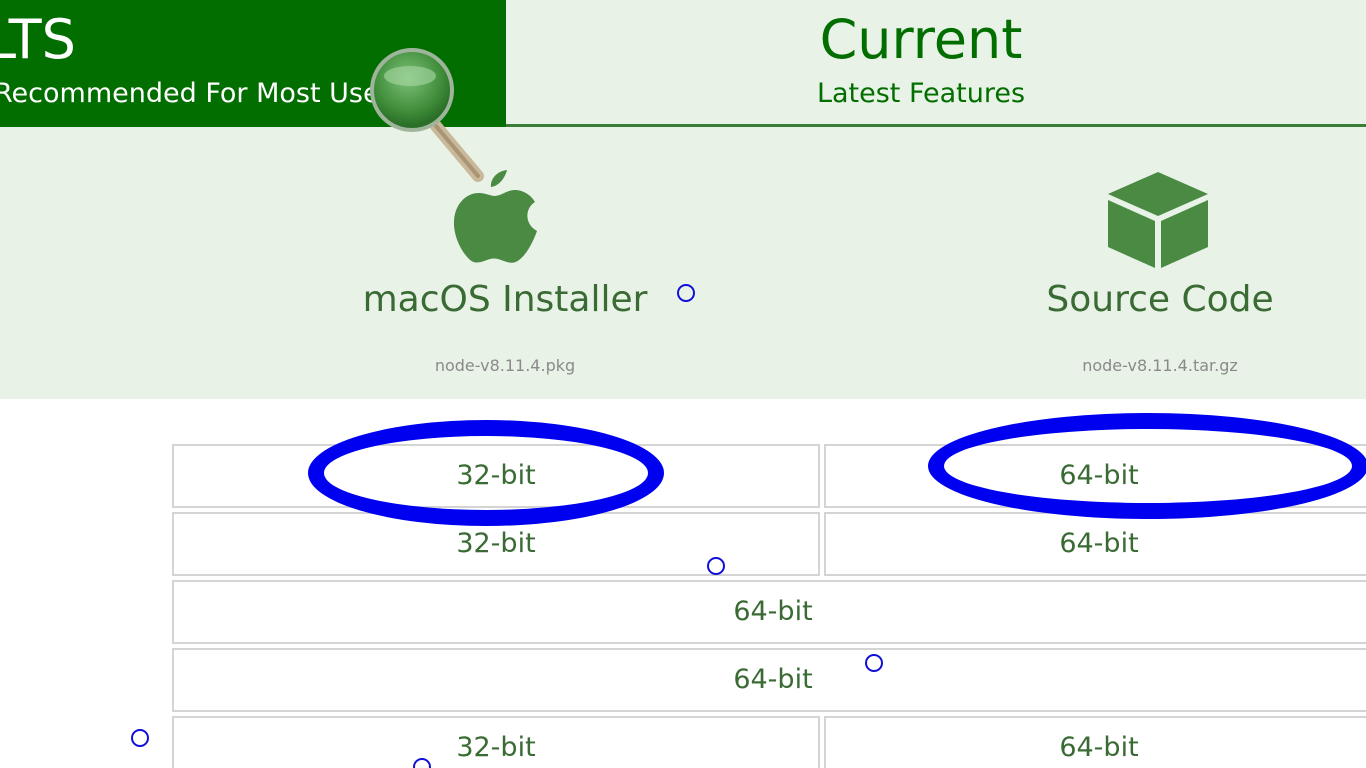  What do you see at coordinates (202, 93) in the screenshot?
I see `tab-lts-subtitle: Recommended For Most Users` at bounding box center [202, 93].